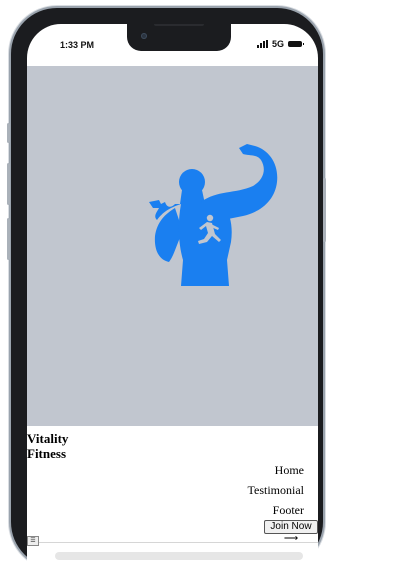 The height and width of the screenshot is (584, 408). I want to click on status-time: 1:33 PM, so click(77, 45).